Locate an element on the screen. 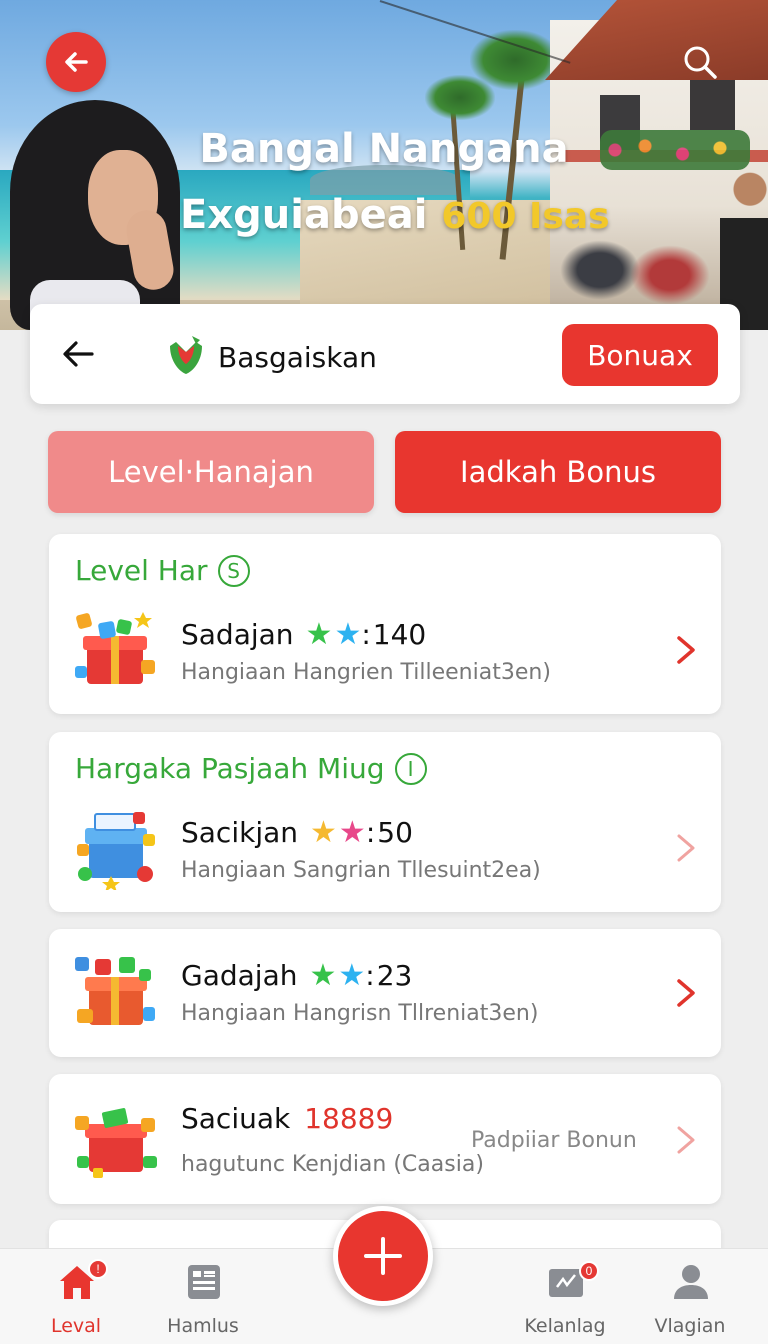 The height and width of the screenshot is (1344, 768). item-value: 18889 is located at coordinates (349, 1118).